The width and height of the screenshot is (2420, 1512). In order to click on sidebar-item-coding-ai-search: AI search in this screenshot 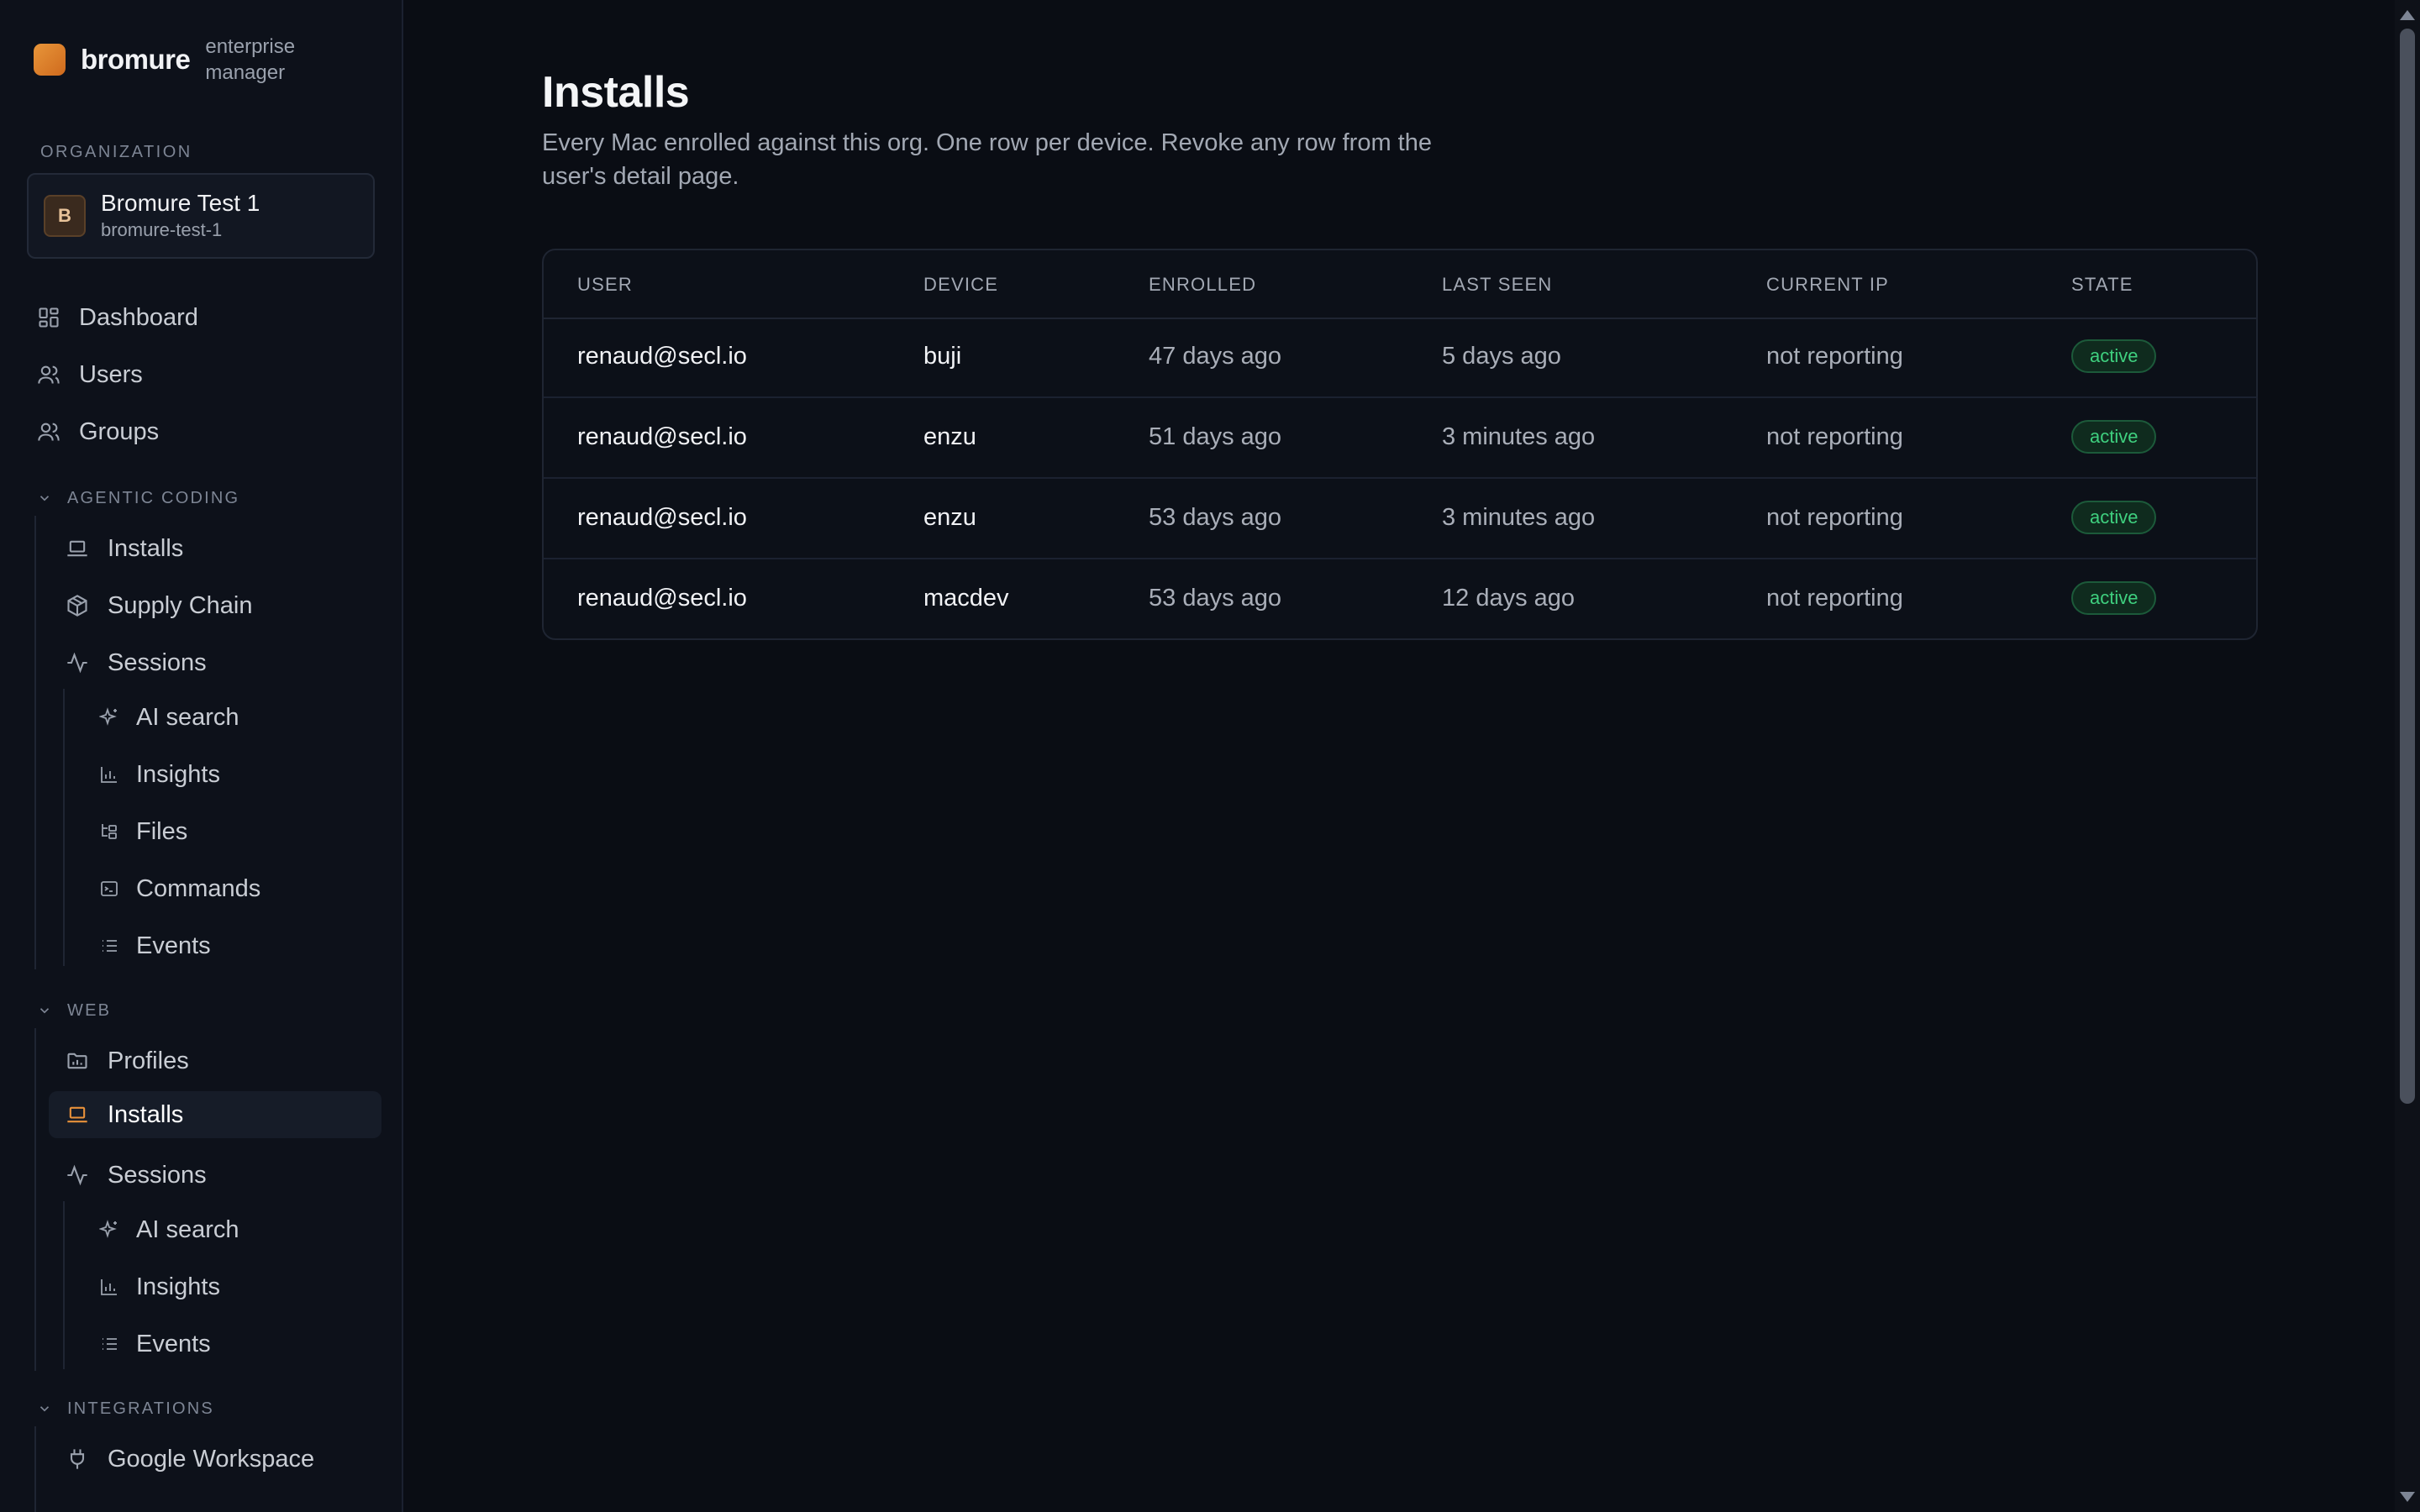, I will do `click(240, 717)`.